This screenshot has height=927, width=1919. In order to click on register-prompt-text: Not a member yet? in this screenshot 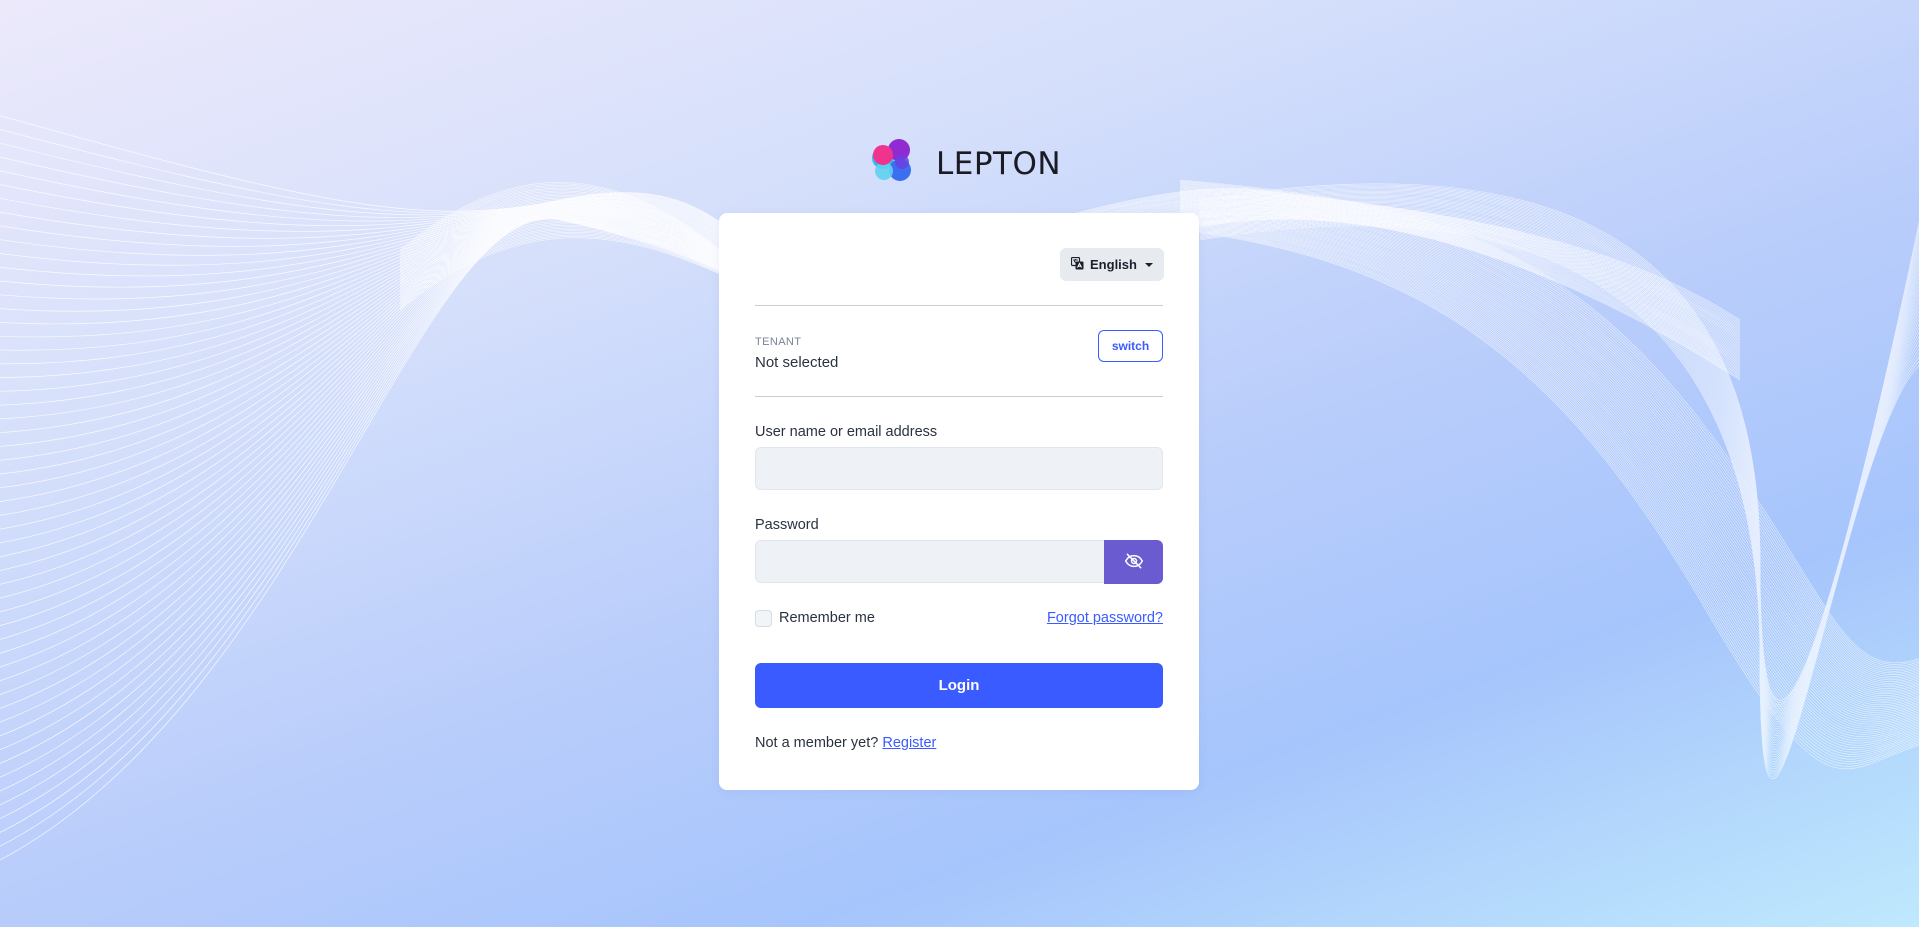, I will do `click(817, 743)`.